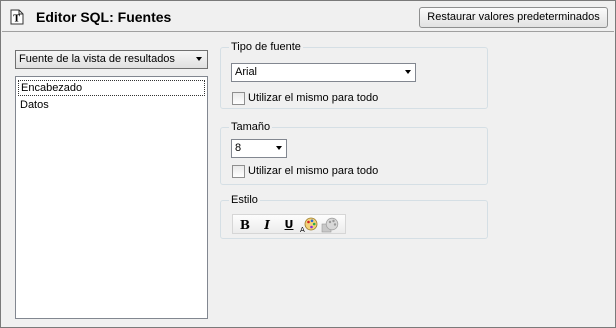 The image size is (616, 328). Describe the element at coordinates (513, 17) in the screenshot. I see `restore-defaults-button: Restaurar valores predeterminados` at that location.